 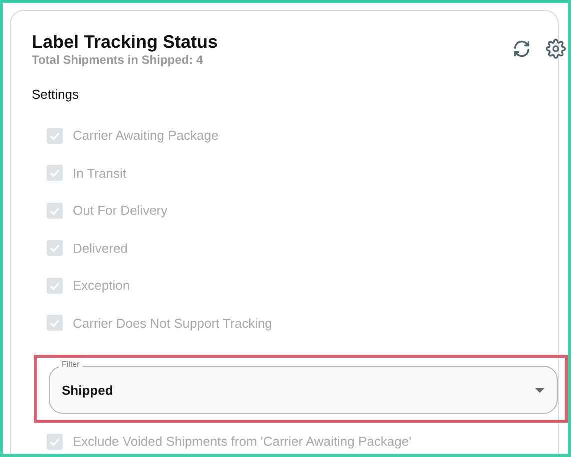 I want to click on settings-heading: Settings, so click(x=56, y=95).